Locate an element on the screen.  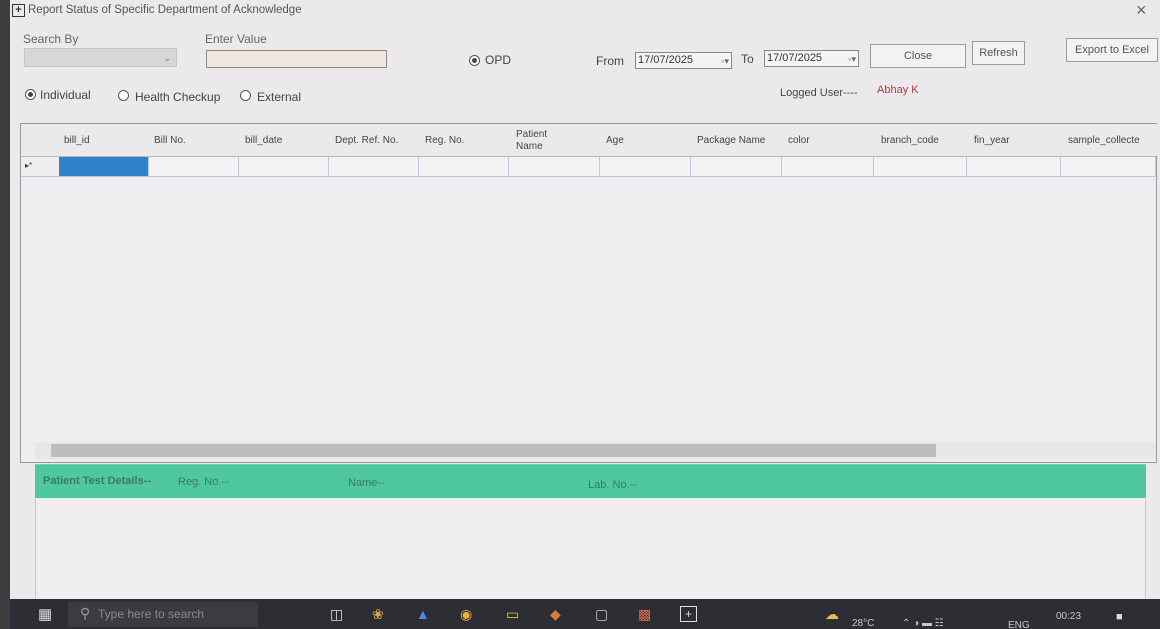
scrollbar-thumb is located at coordinates (493, 450).